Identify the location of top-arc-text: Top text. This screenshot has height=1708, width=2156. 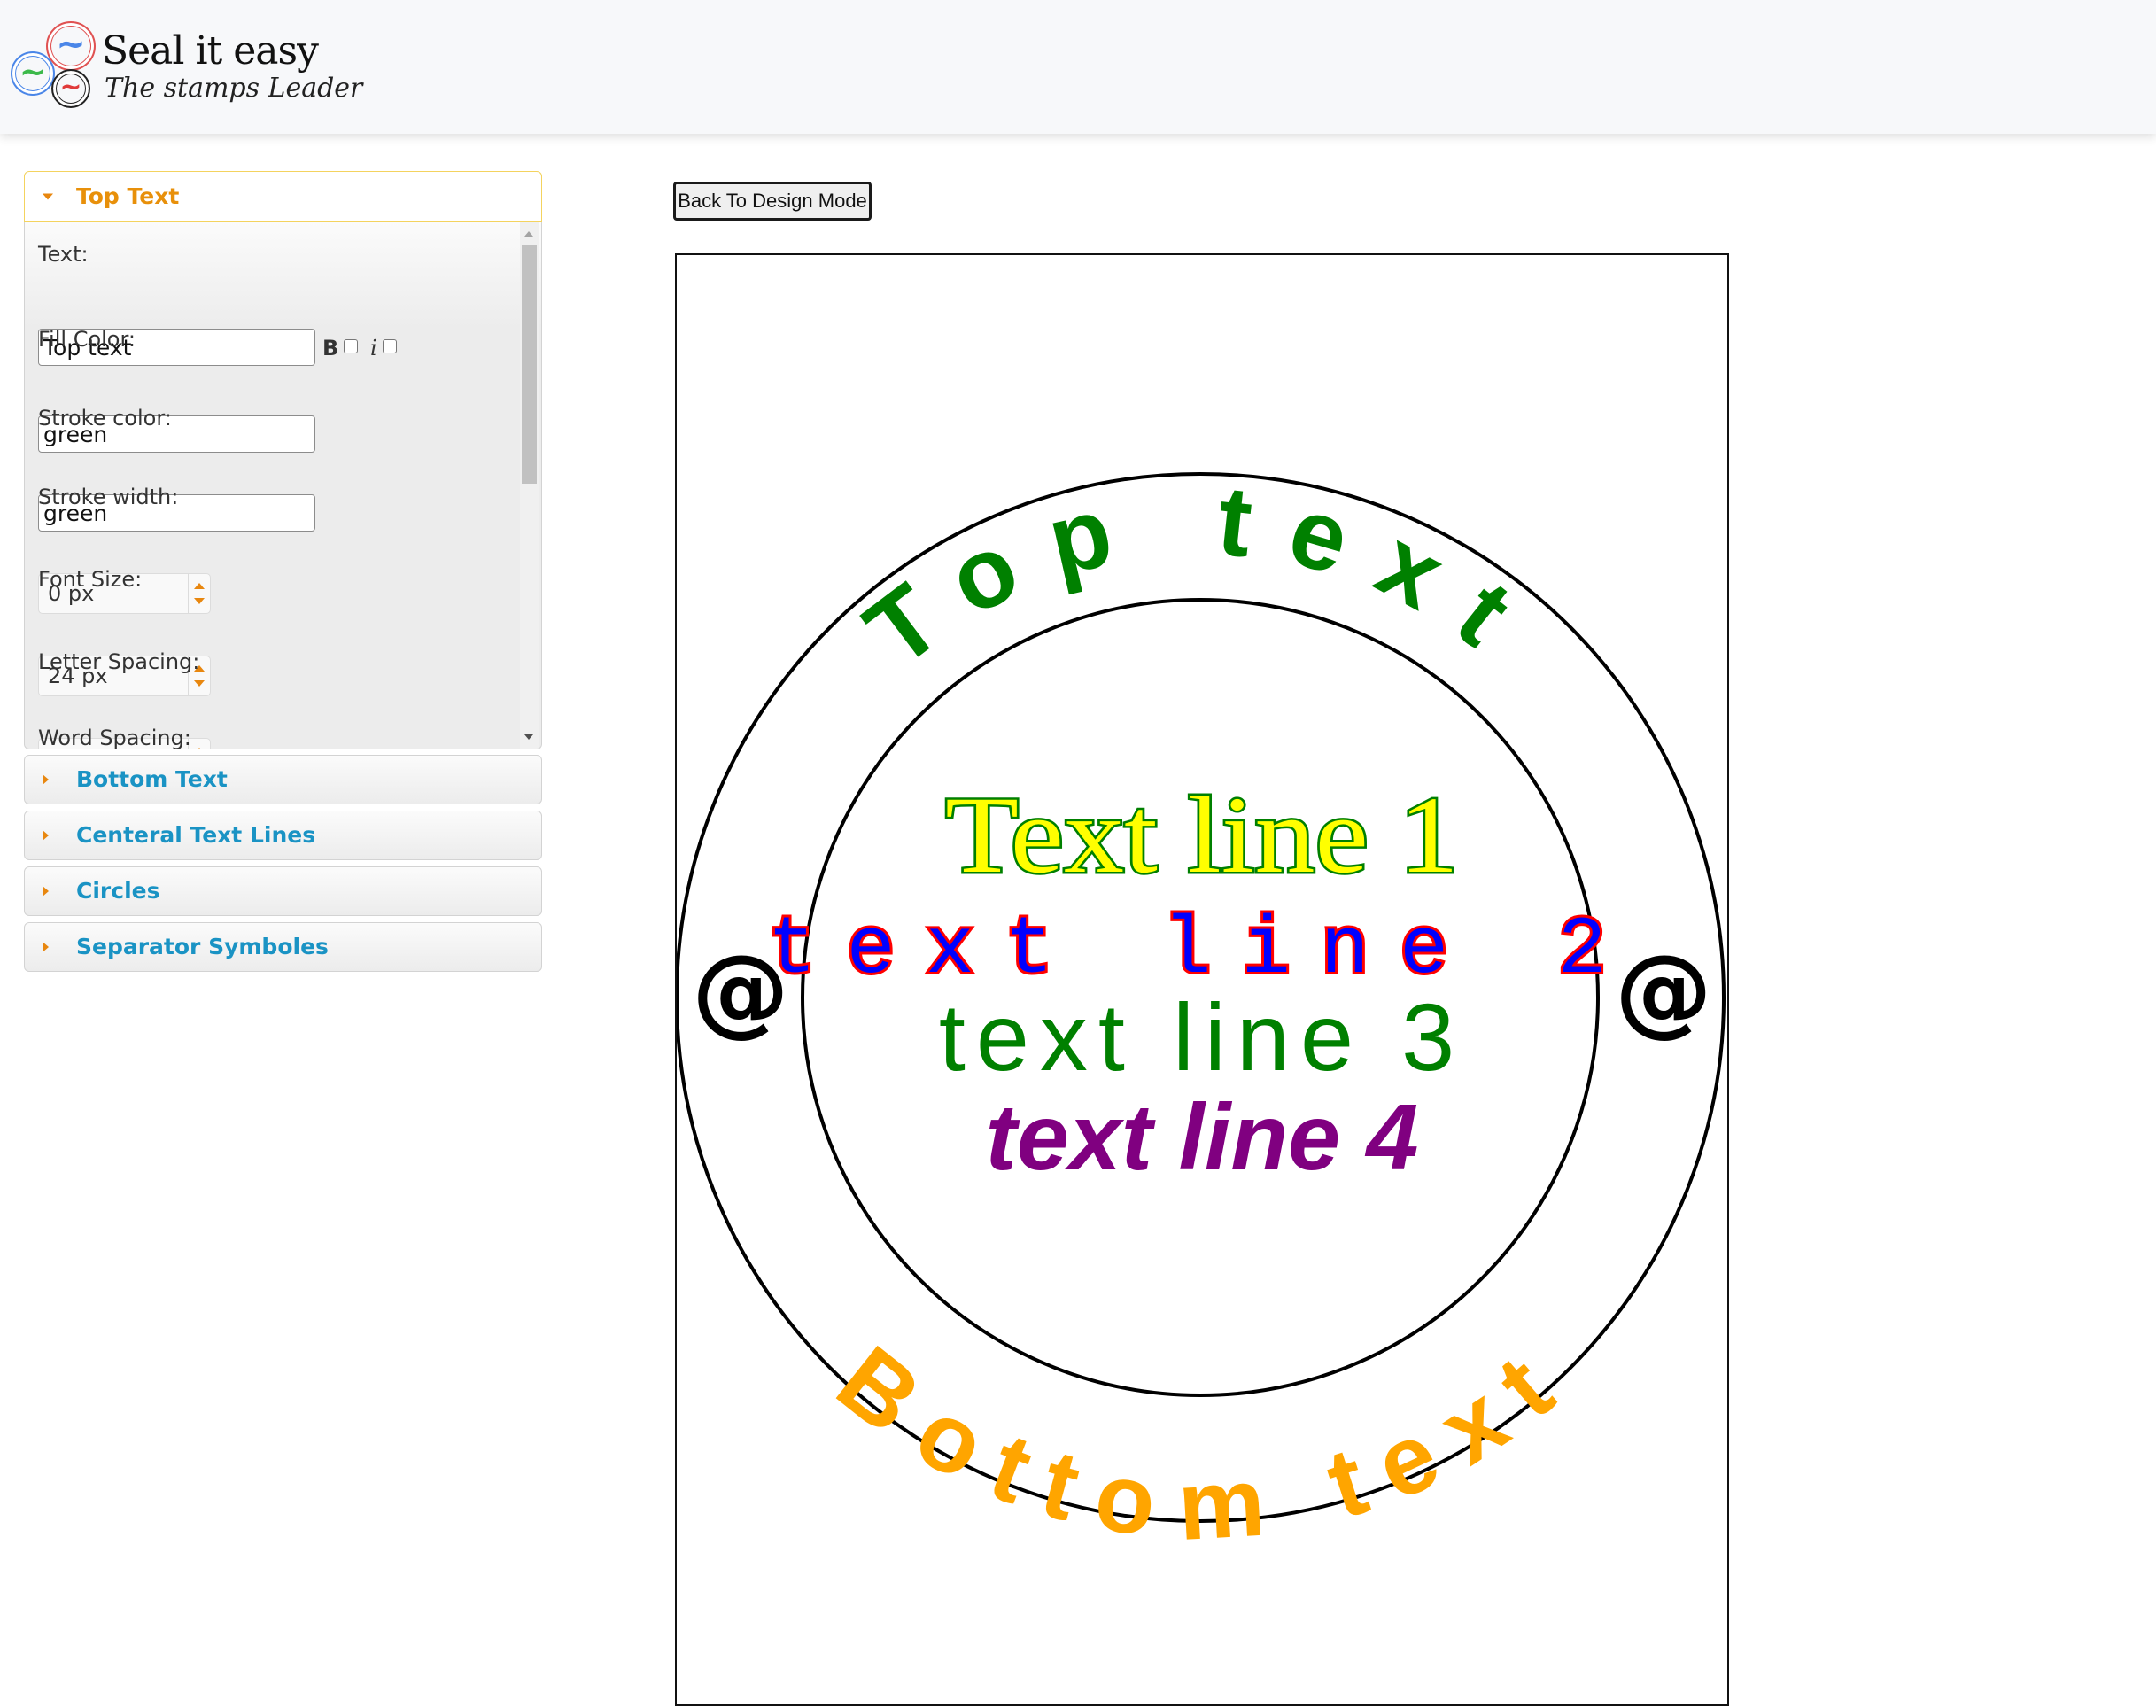
(1203, 576).